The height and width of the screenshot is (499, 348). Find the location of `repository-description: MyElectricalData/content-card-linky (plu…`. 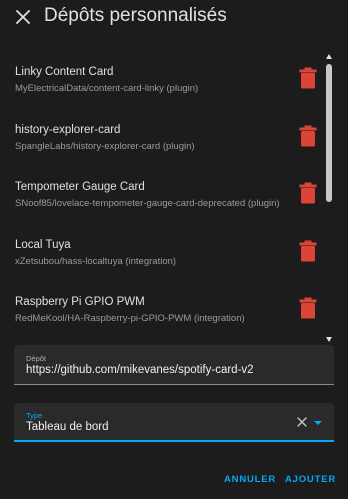

repository-description: MyElectricalData/content-card-linky (plu… is located at coordinates (107, 88).